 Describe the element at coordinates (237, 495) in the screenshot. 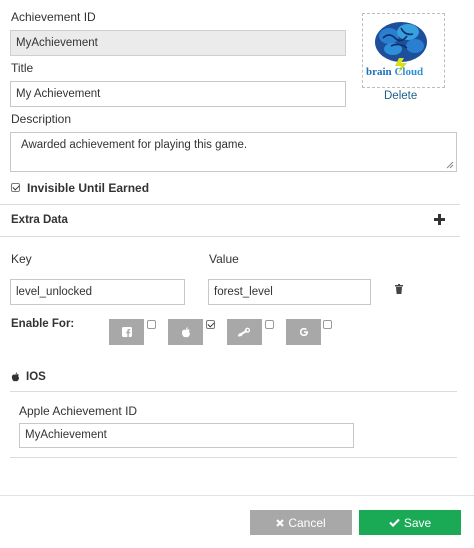

I see `footer-divider` at that location.